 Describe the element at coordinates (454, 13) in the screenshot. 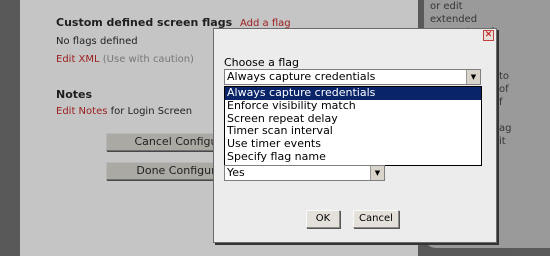

I see `help-text-line: or edit extended` at that location.